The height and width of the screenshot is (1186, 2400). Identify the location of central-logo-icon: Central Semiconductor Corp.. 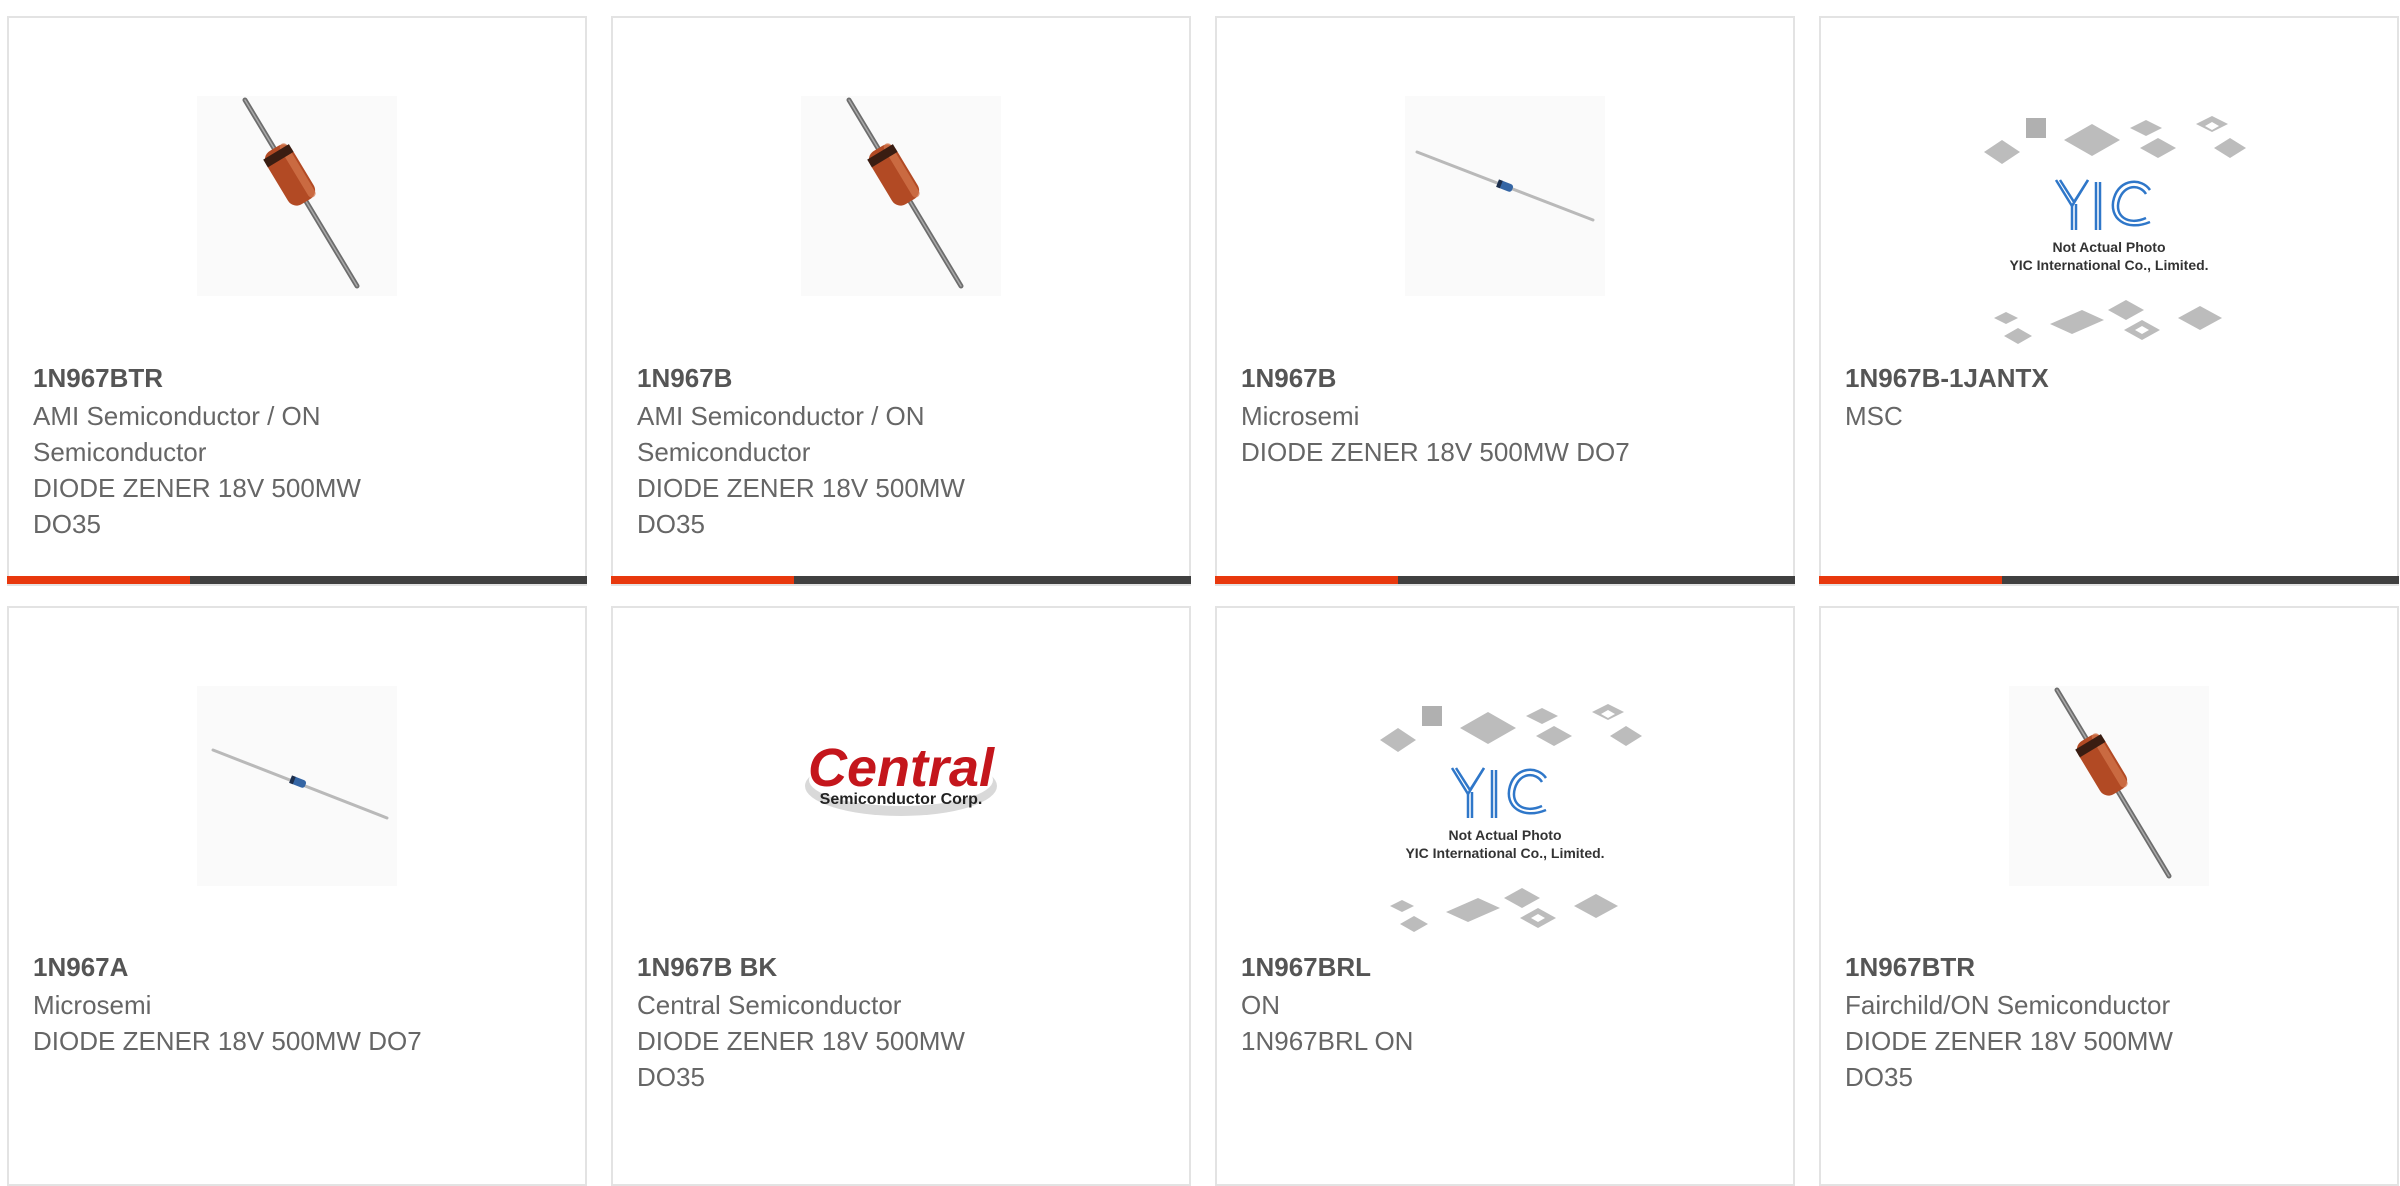
(901, 786).